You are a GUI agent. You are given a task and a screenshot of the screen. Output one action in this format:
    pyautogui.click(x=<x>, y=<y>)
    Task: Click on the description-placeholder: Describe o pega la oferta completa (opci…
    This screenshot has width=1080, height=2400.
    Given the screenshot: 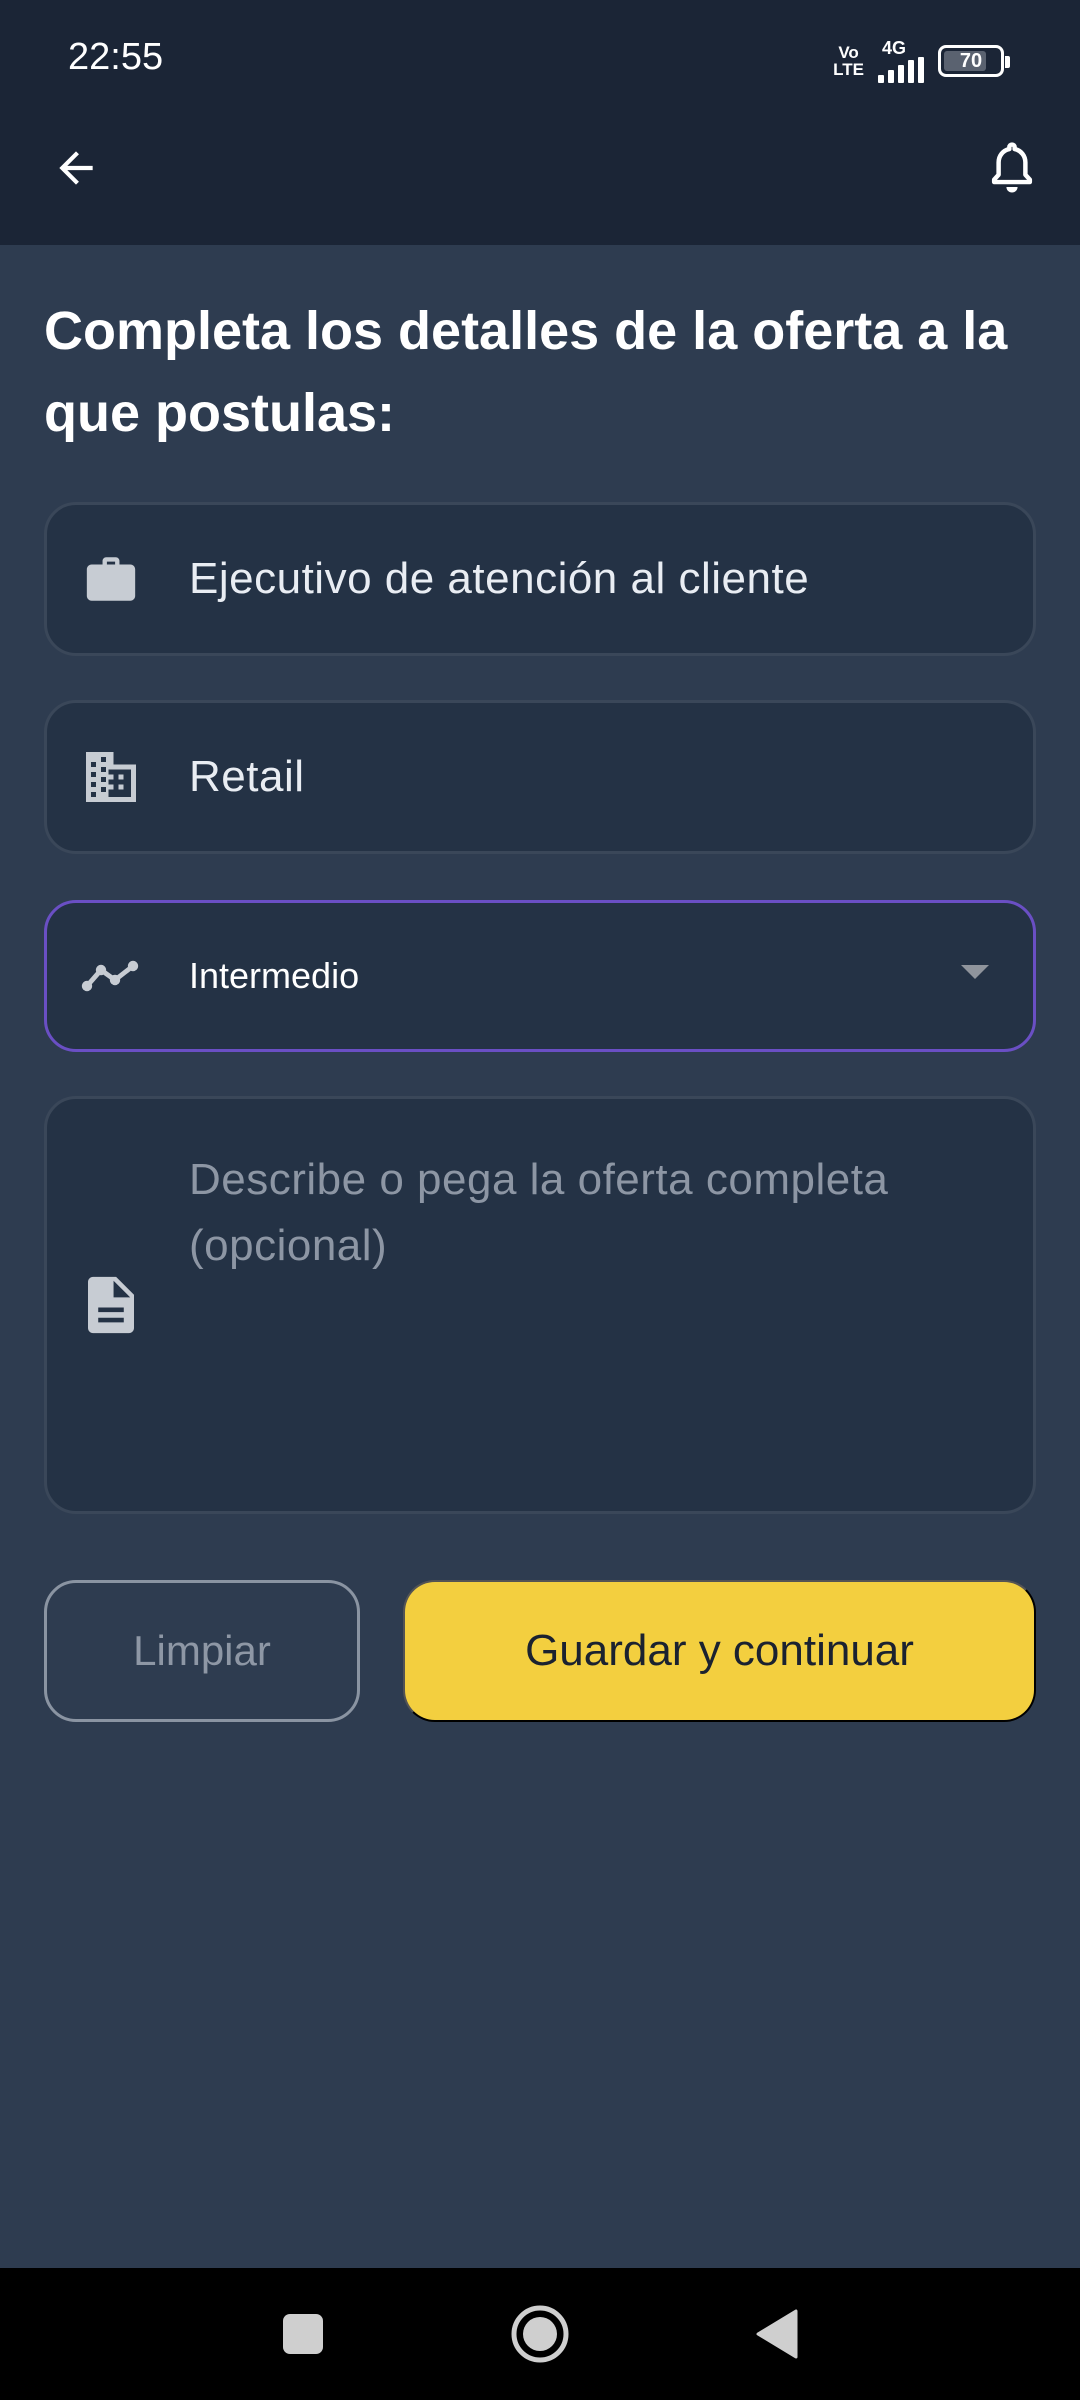 What is the action you would take?
    pyautogui.click(x=539, y=1212)
    